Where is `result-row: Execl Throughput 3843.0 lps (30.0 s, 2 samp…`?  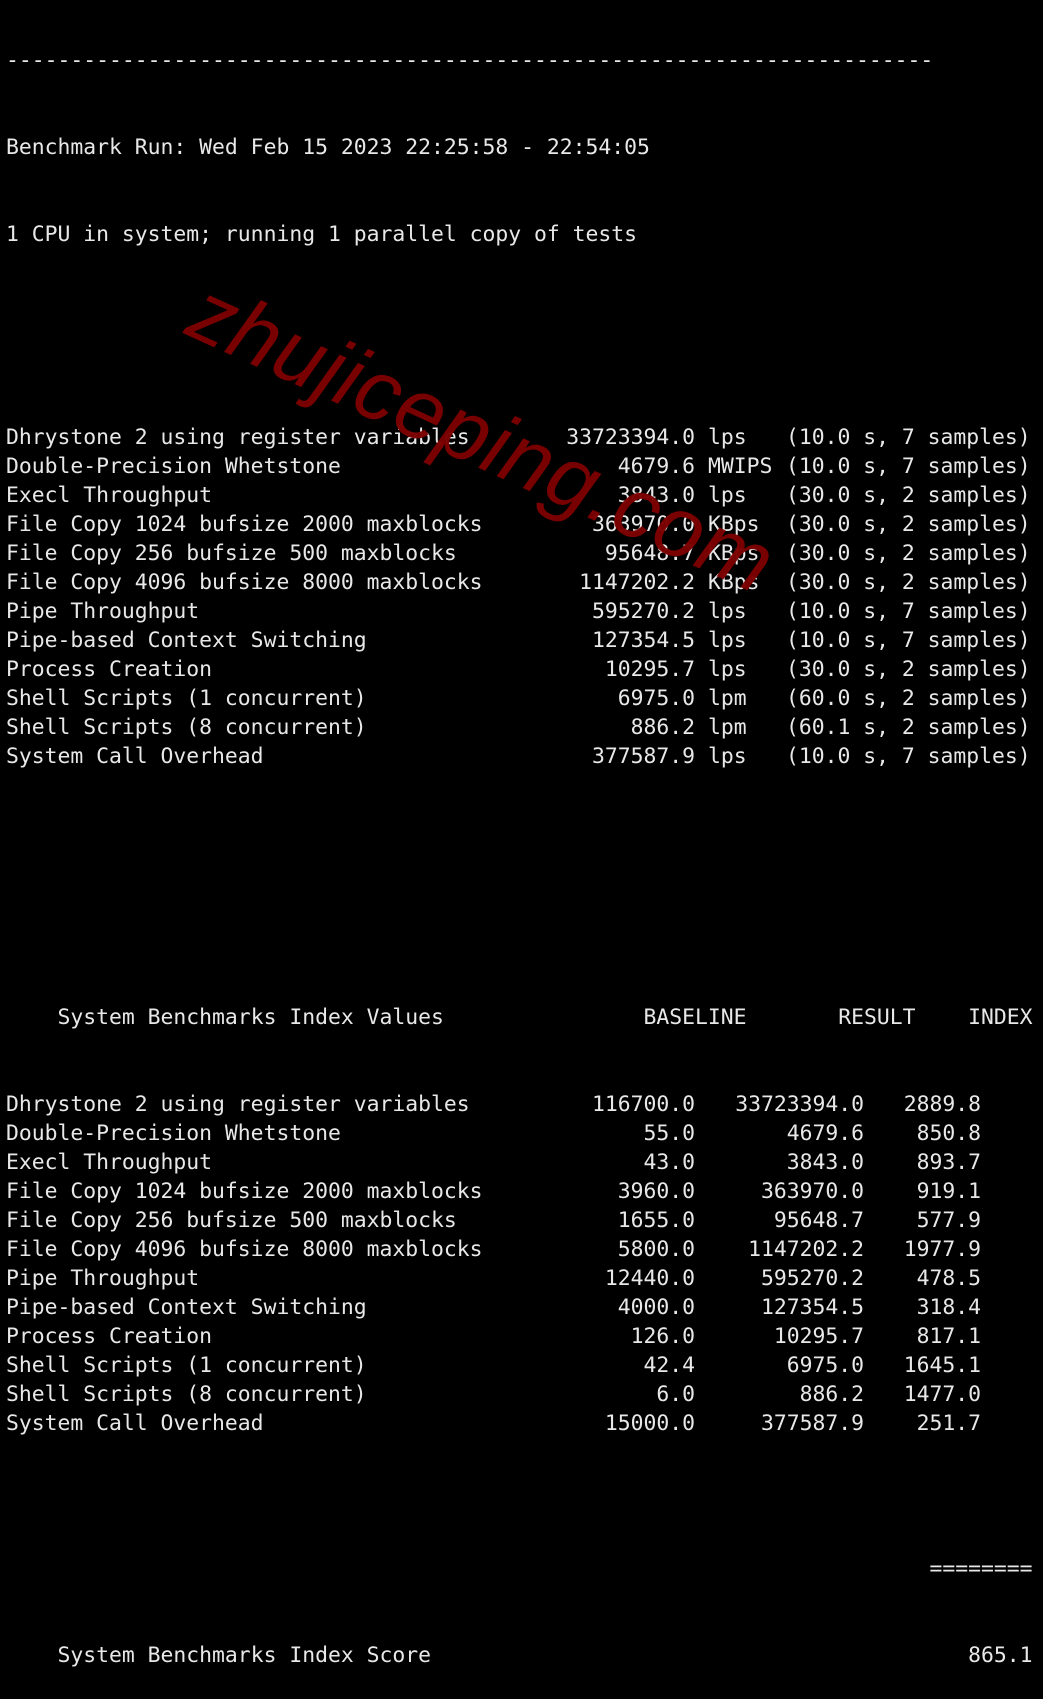 result-row: Execl Throughput 3843.0 lps (30.0 s, 2 samp… is located at coordinates (519, 495).